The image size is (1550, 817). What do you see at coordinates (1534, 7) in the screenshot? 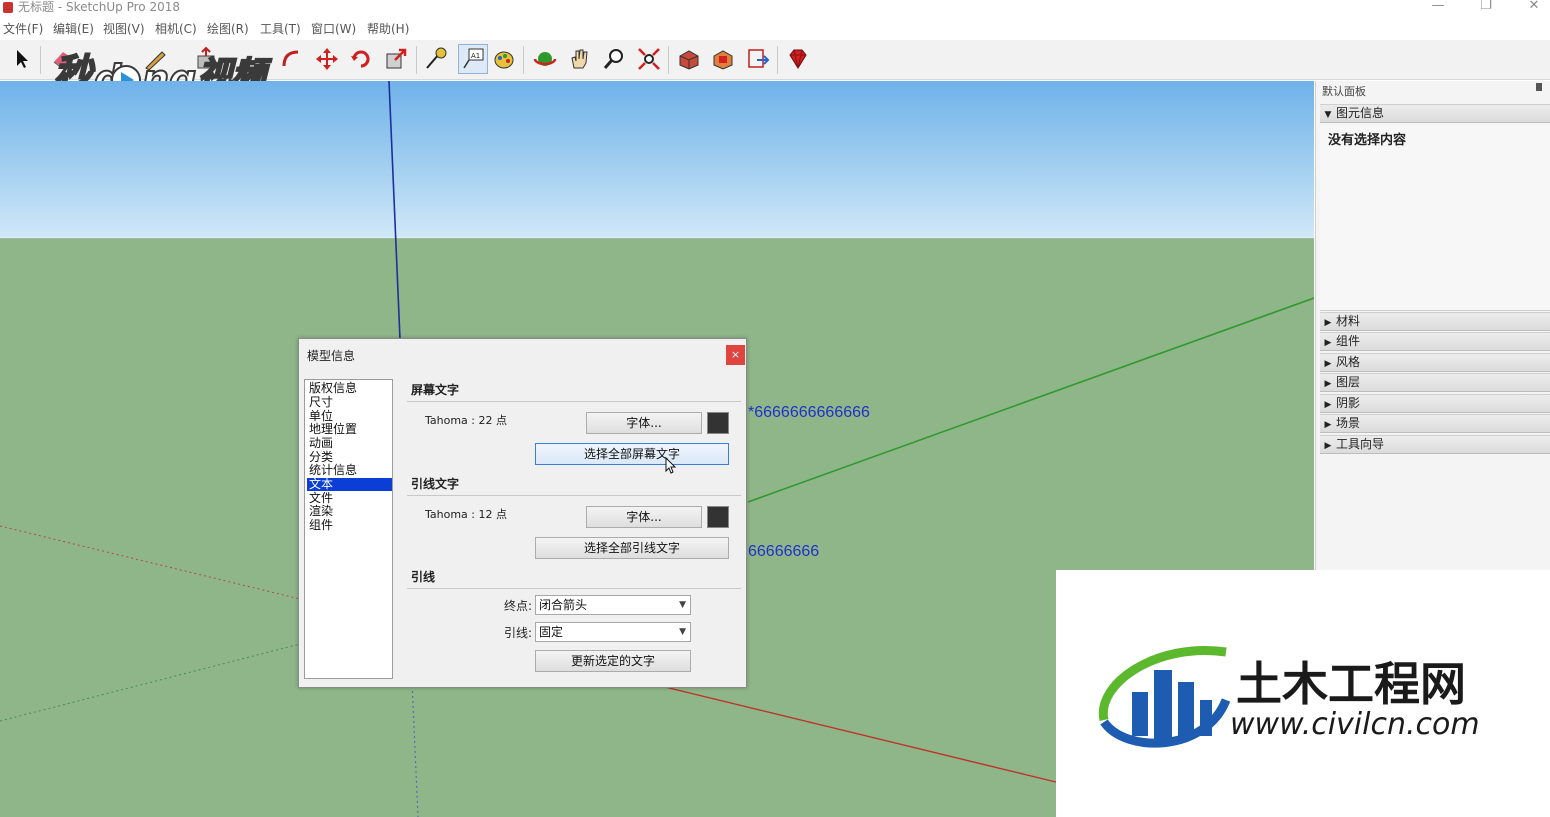
I see `close-window-button: ✕` at bounding box center [1534, 7].